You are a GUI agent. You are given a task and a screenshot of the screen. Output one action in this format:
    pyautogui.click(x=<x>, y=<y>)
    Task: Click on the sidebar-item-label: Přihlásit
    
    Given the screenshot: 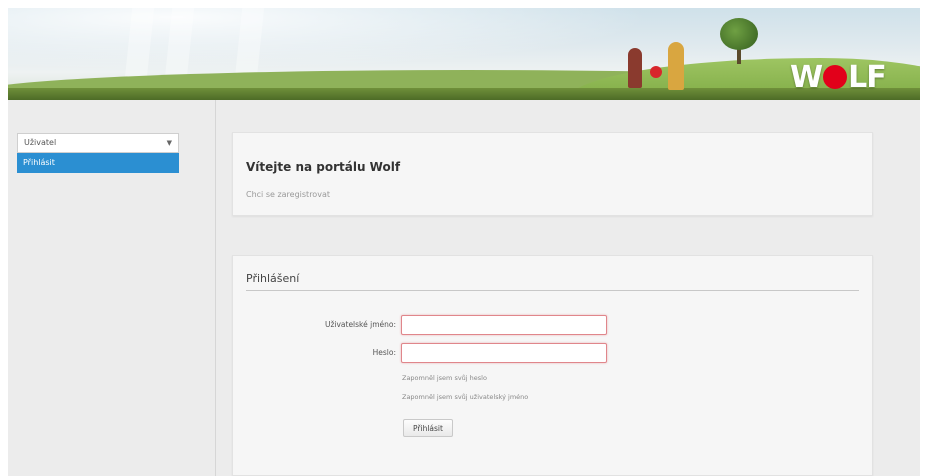 What is the action you would take?
    pyautogui.click(x=39, y=162)
    